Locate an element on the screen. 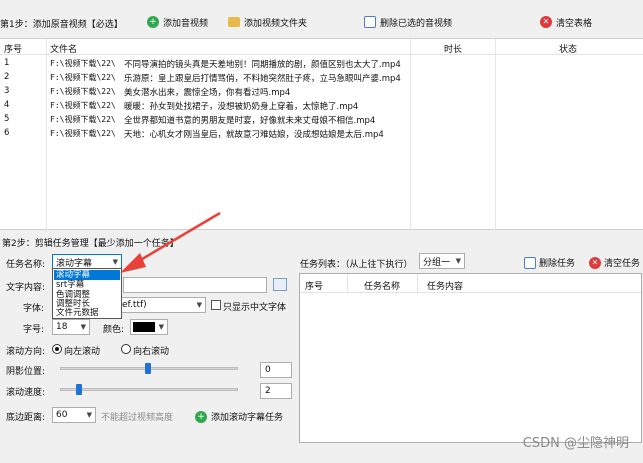  add-video-button: + 添加音视频 is located at coordinates (177, 22).